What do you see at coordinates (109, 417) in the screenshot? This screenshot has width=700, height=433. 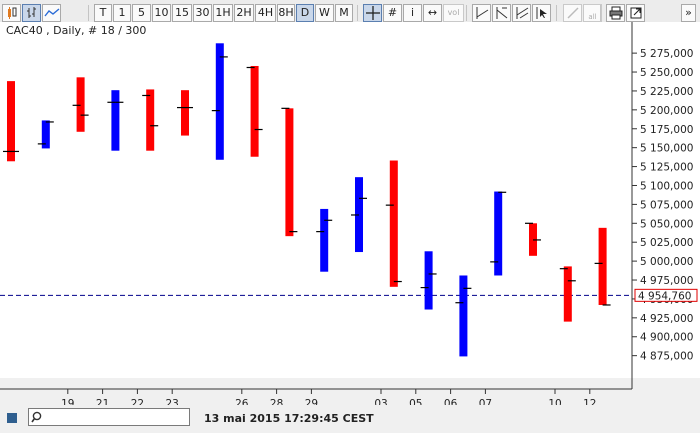 I see `search-input` at bounding box center [109, 417].